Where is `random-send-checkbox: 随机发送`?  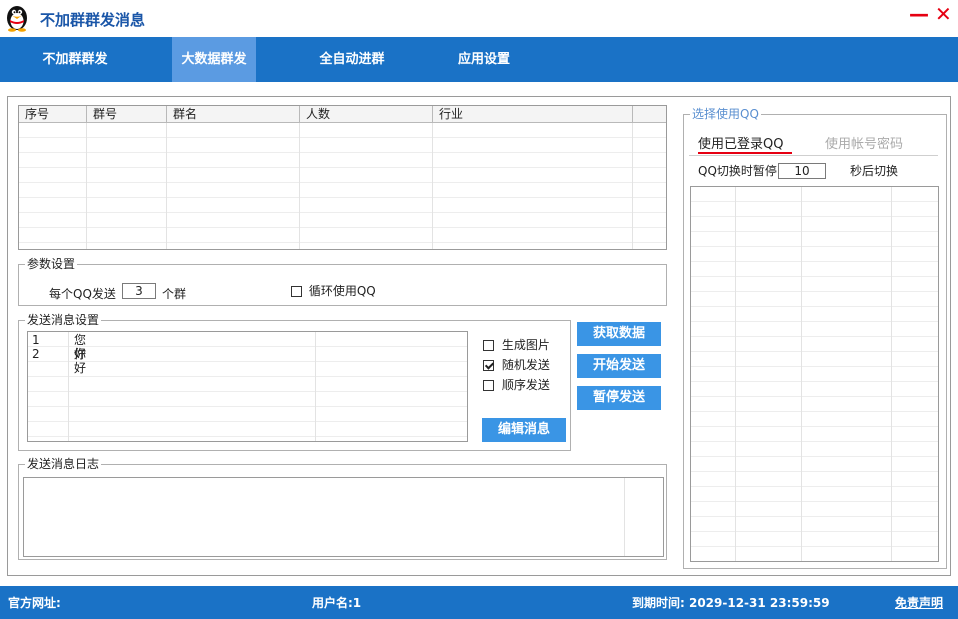
random-send-checkbox: 随机发送 is located at coordinates (516, 364).